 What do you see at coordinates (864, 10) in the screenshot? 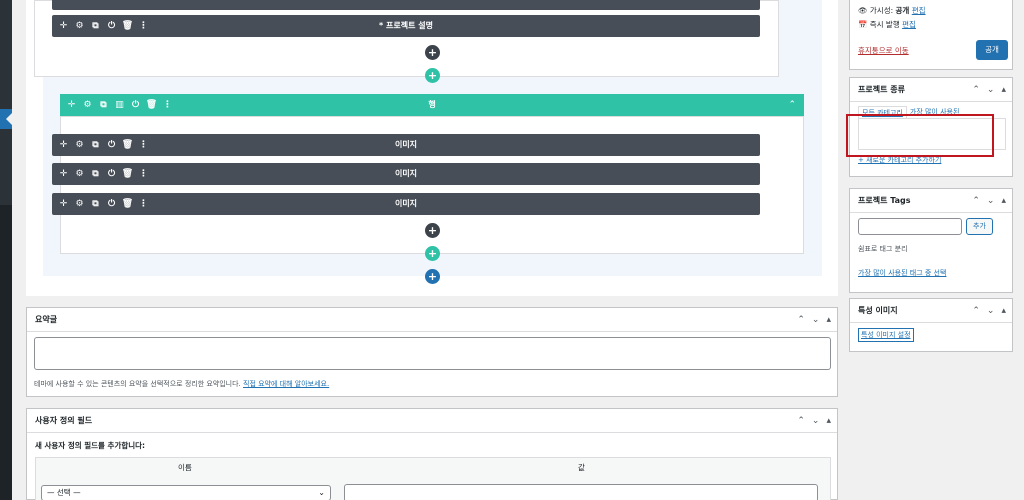
I see `eye-icon: 👁` at bounding box center [864, 10].